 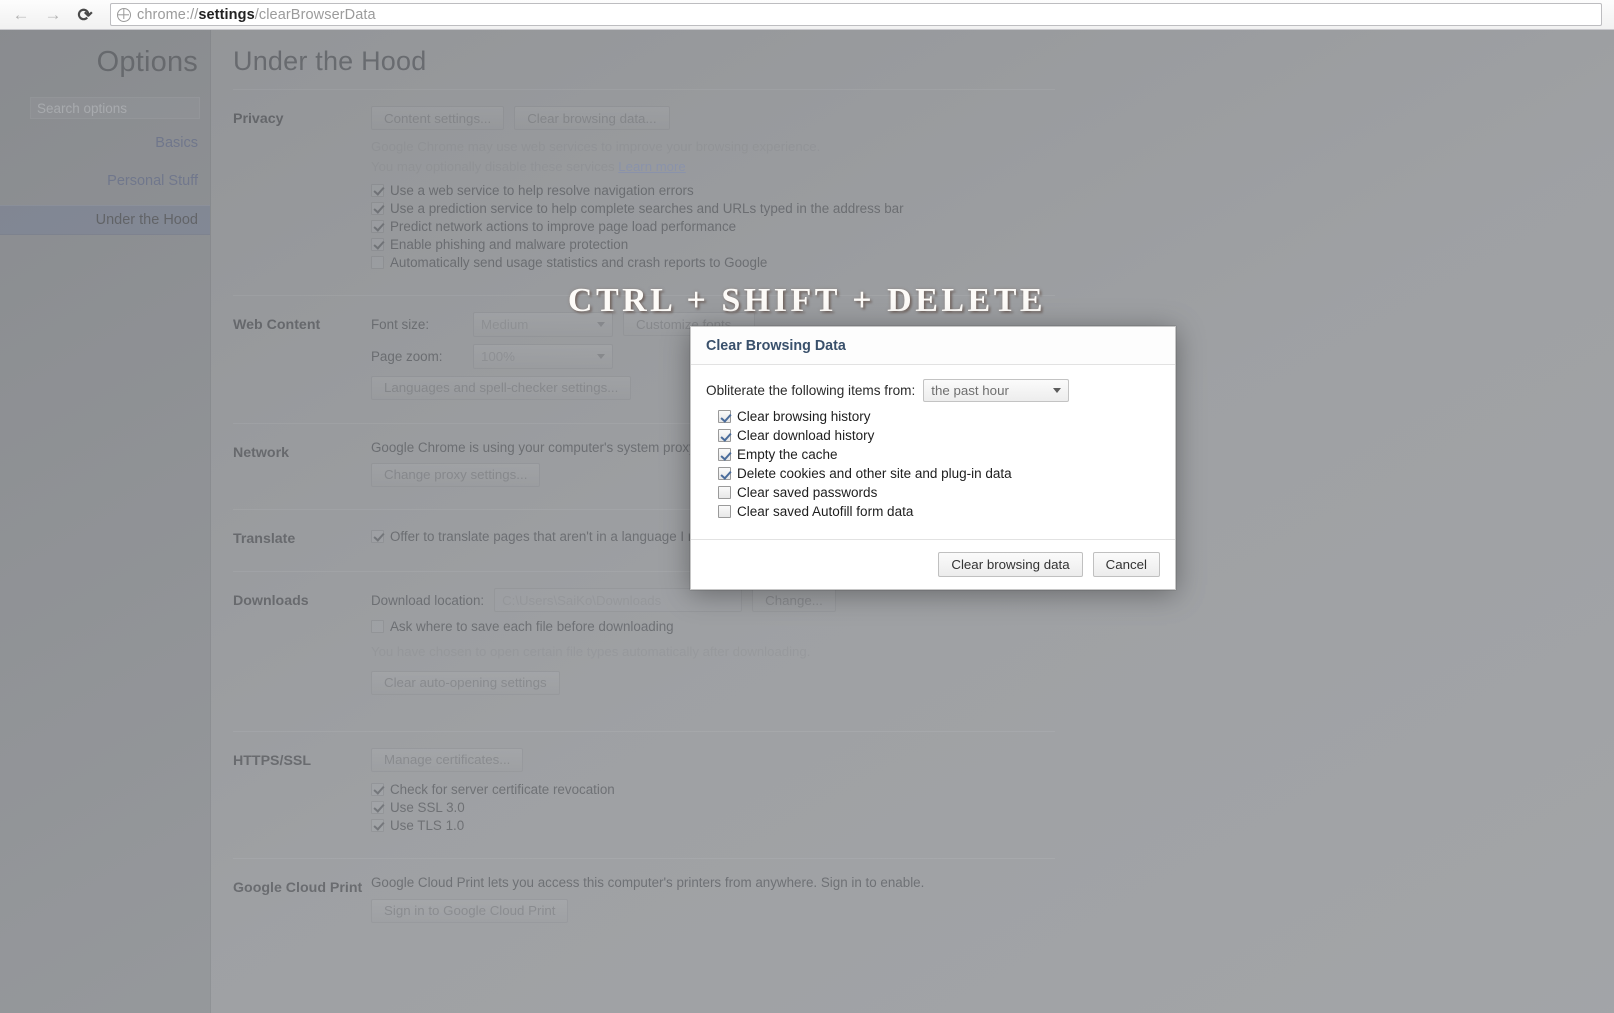 What do you see at coordinates (407, 356) in the screenshot?
I see `page-zoom-label: Page zoom:` at bounding box center [407, 356].